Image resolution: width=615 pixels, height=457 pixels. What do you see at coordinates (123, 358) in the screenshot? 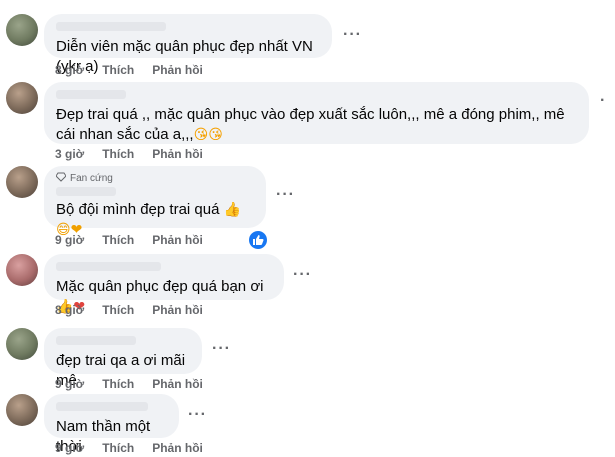
I see `comment-bubble: đẹp trai qa a ơi mãi mê` at bounding box center [123, 358].